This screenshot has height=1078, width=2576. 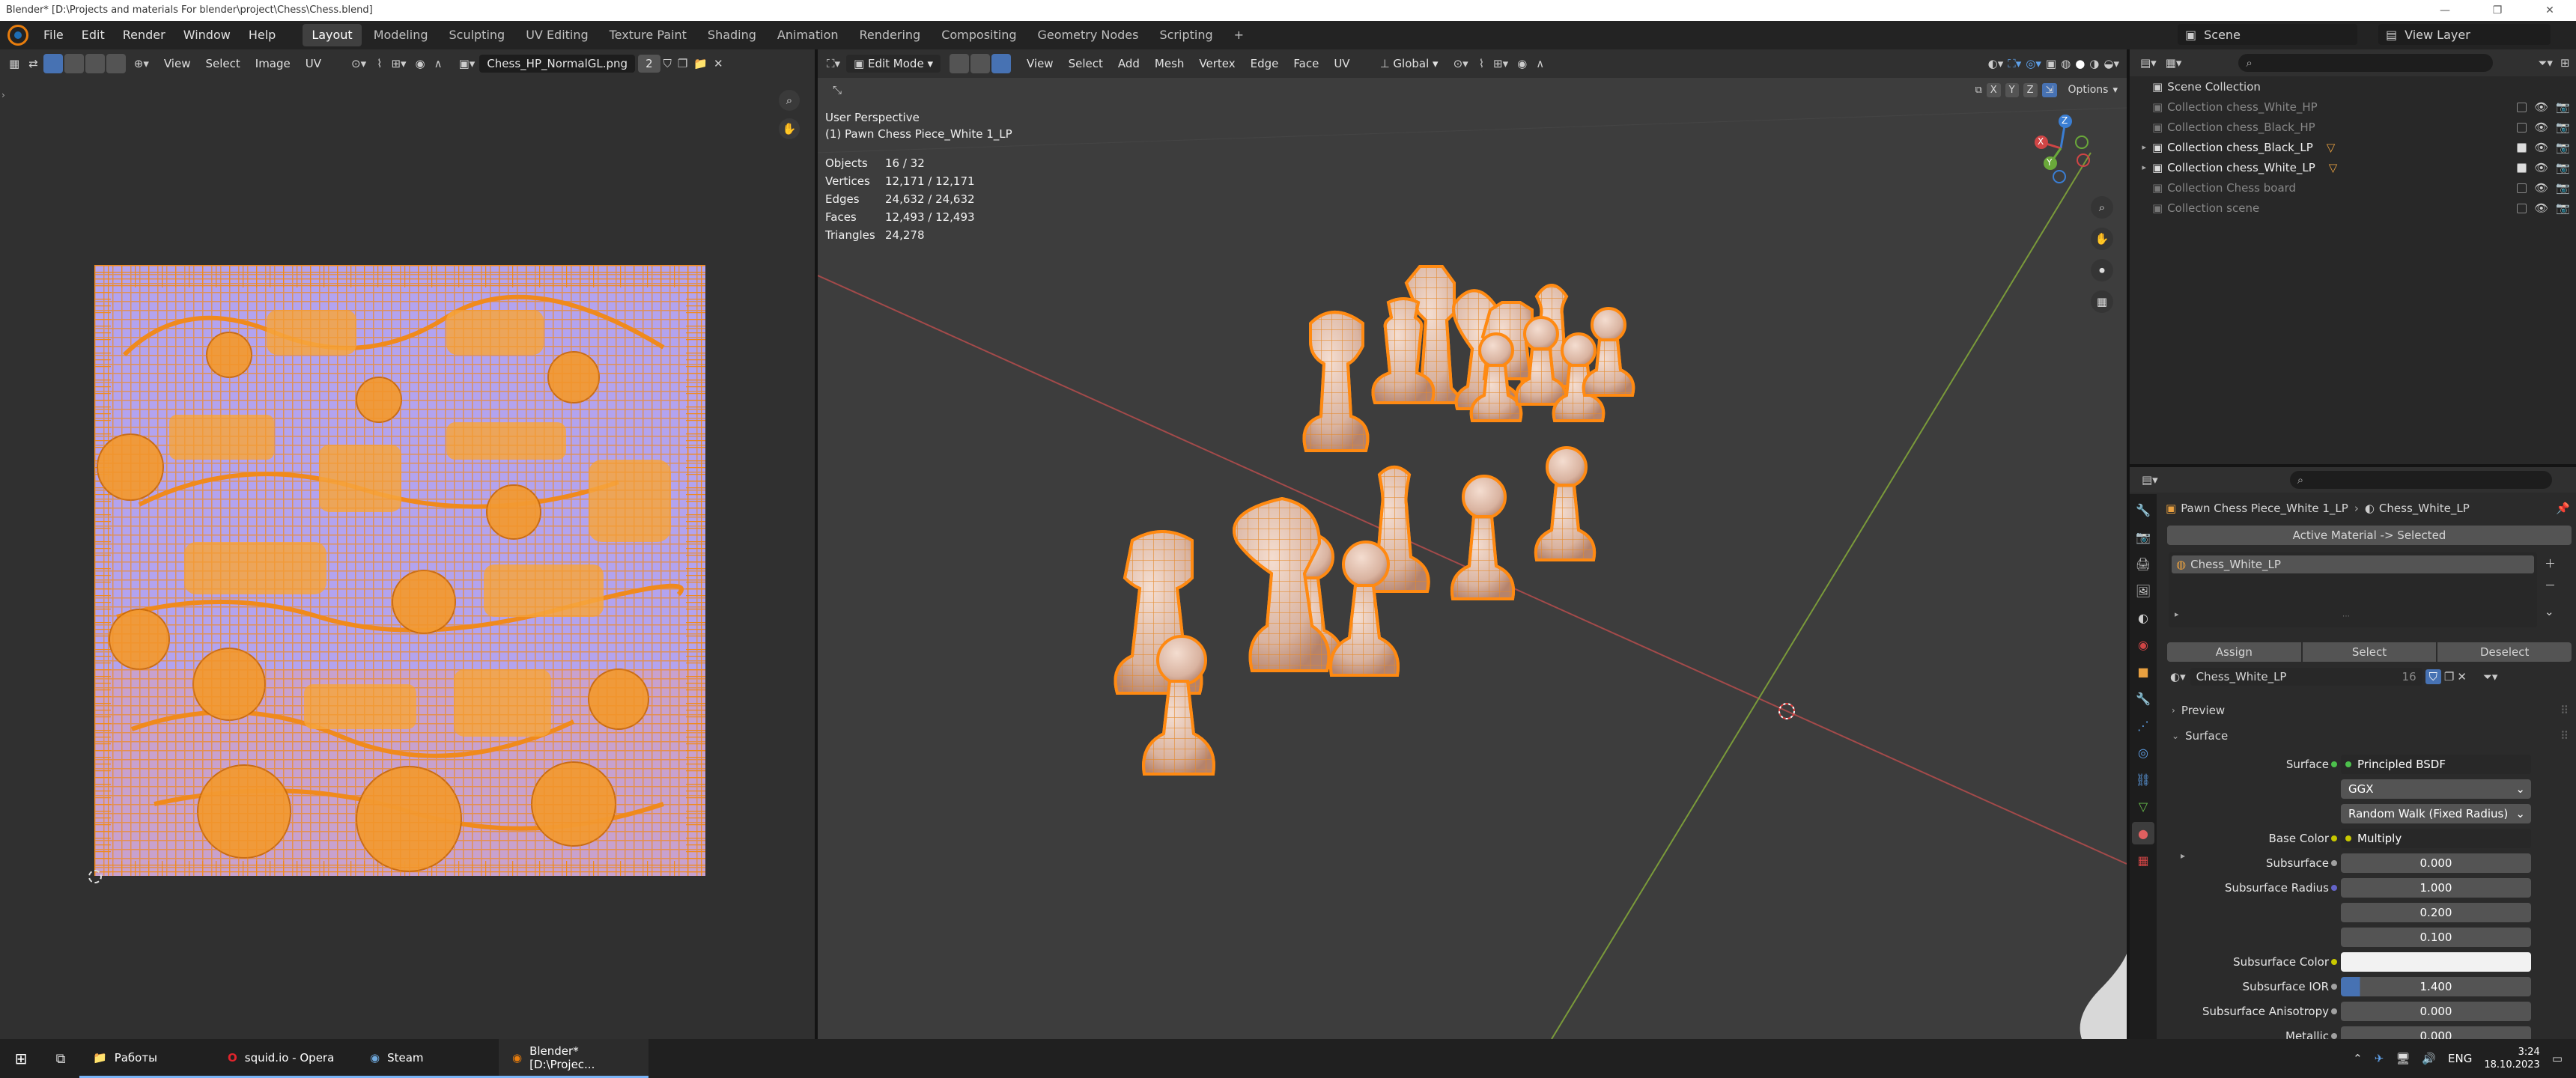 What do you see at coordinates (2436, 961) in the screenshot?
I see `color-swatch` at bounding box center [2436, 961].